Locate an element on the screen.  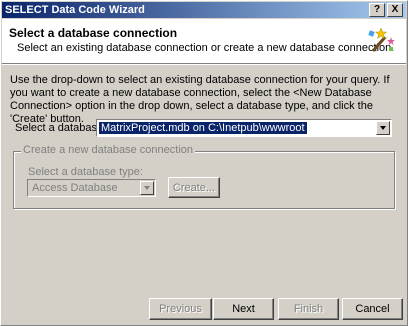
database-type-value: Access Database is located at coordinates (75, 188).